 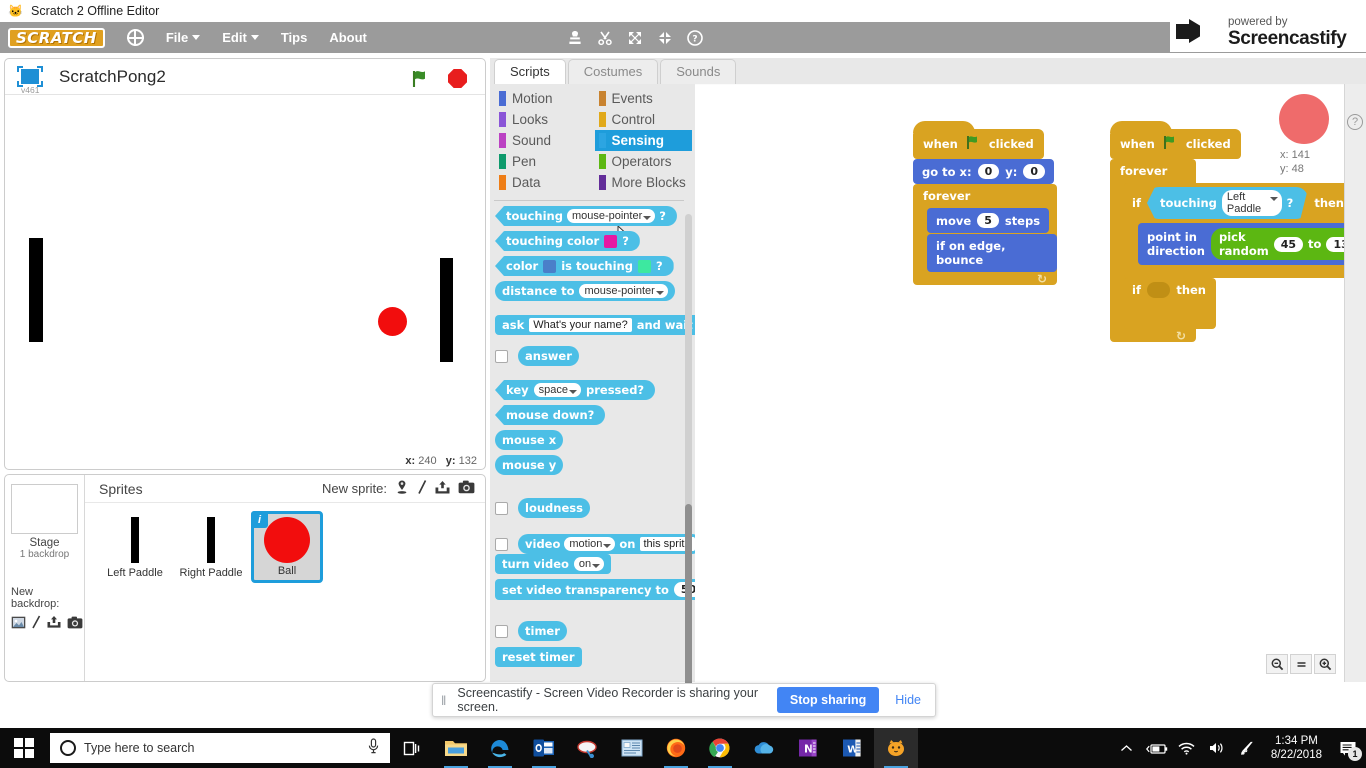 I want to click on category-more-blocks: More Blocks, so click(x=644, y=182).